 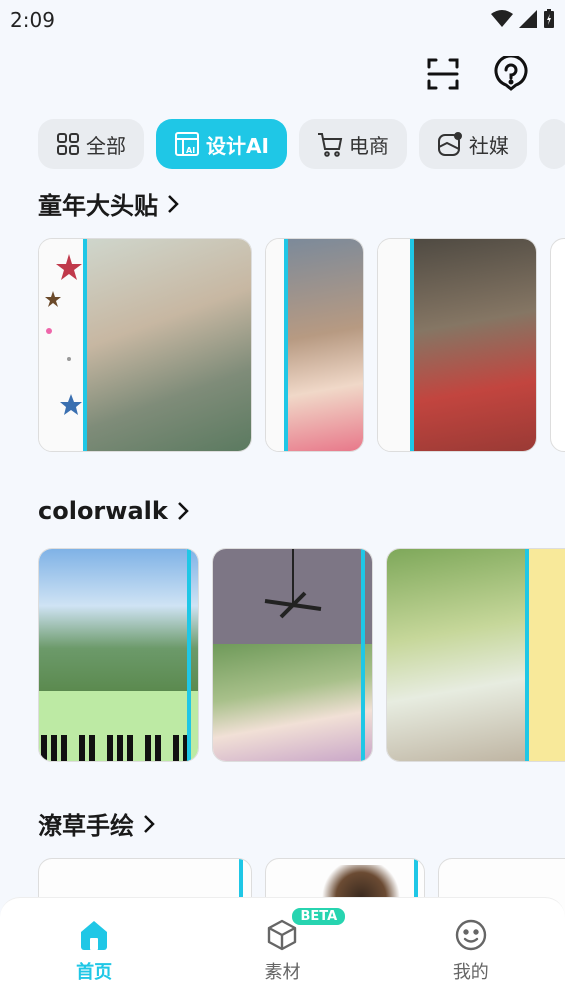 I want to click on tab-social: 社媒, so click(x=472, y=144).